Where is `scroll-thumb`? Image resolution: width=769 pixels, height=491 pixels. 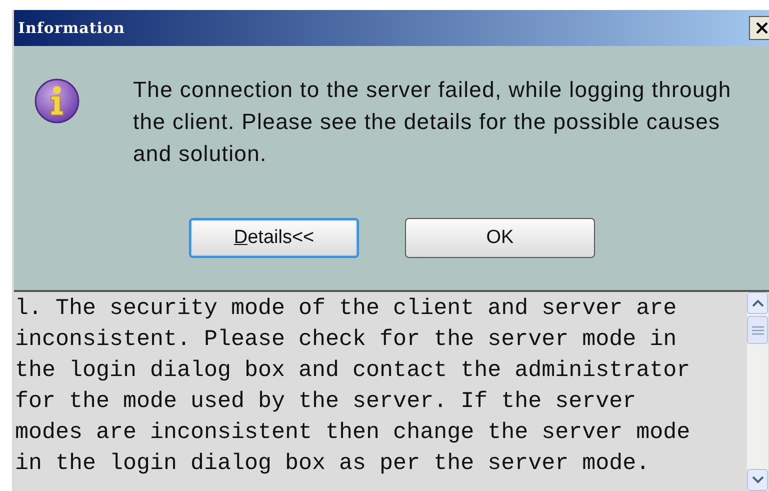 scroll-thumb is located at coordinates (757, 330).